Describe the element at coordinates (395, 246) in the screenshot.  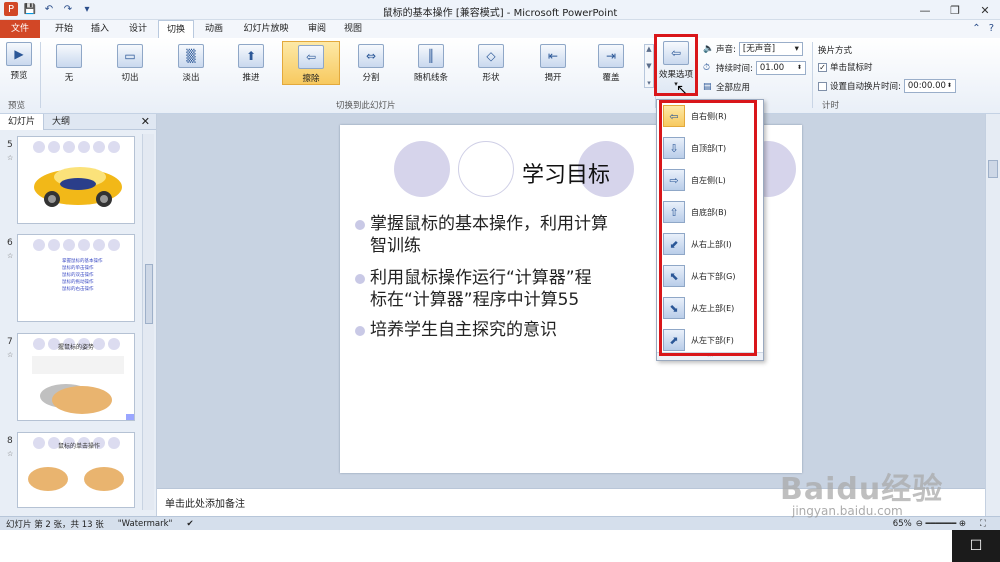
I see `bullet-continuation: 智训练` at that location.